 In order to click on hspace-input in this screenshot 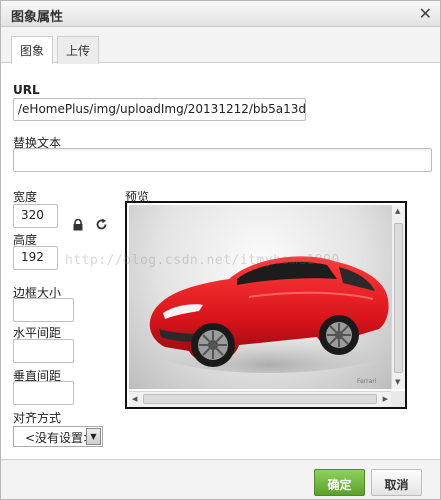, I will do `click(43, 351)`.